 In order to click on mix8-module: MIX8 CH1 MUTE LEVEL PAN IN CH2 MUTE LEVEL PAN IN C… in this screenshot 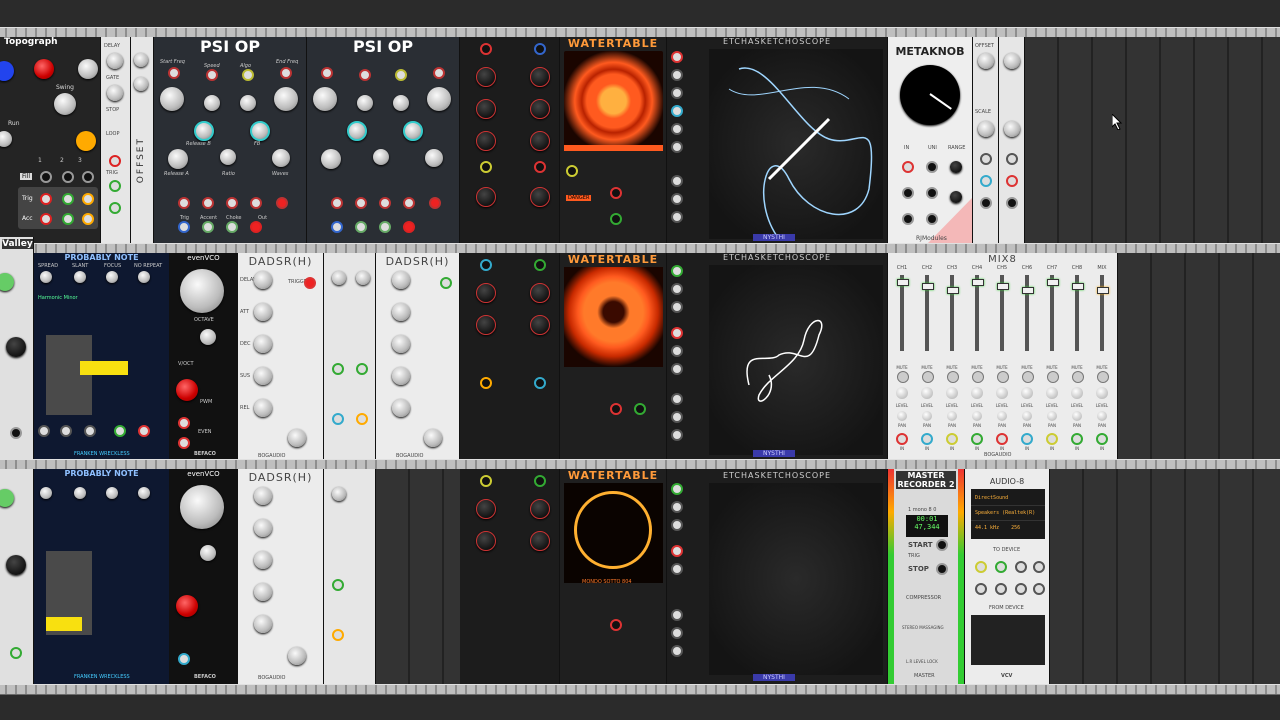, I will do `click(1003, 356)`.